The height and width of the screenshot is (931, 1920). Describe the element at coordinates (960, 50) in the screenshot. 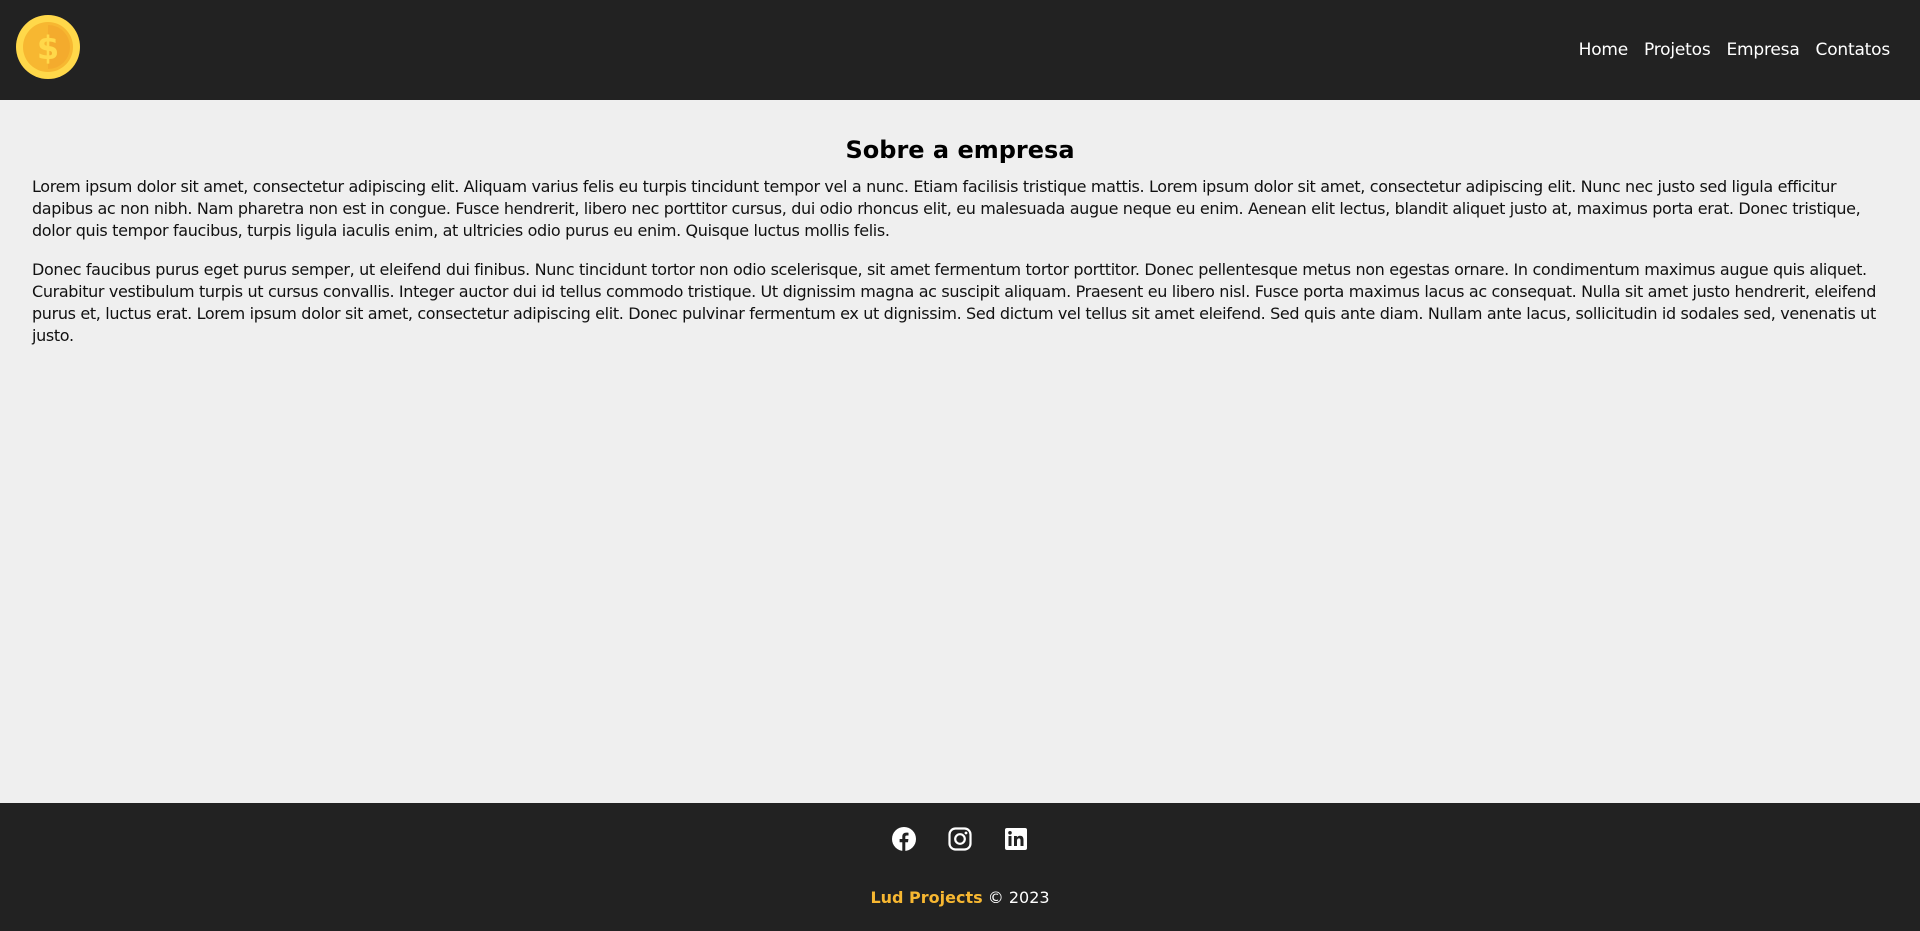

I see `site-header: $ Home Projetos Empresa Contatos` at that location.